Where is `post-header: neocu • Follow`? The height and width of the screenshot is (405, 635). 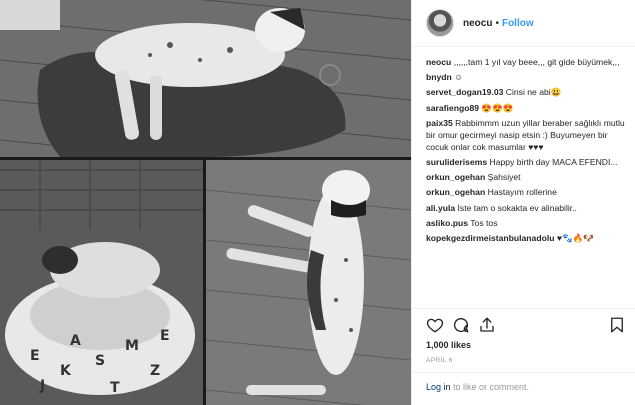
post-header: neocu • Follow is located at coordinates (523, 23).